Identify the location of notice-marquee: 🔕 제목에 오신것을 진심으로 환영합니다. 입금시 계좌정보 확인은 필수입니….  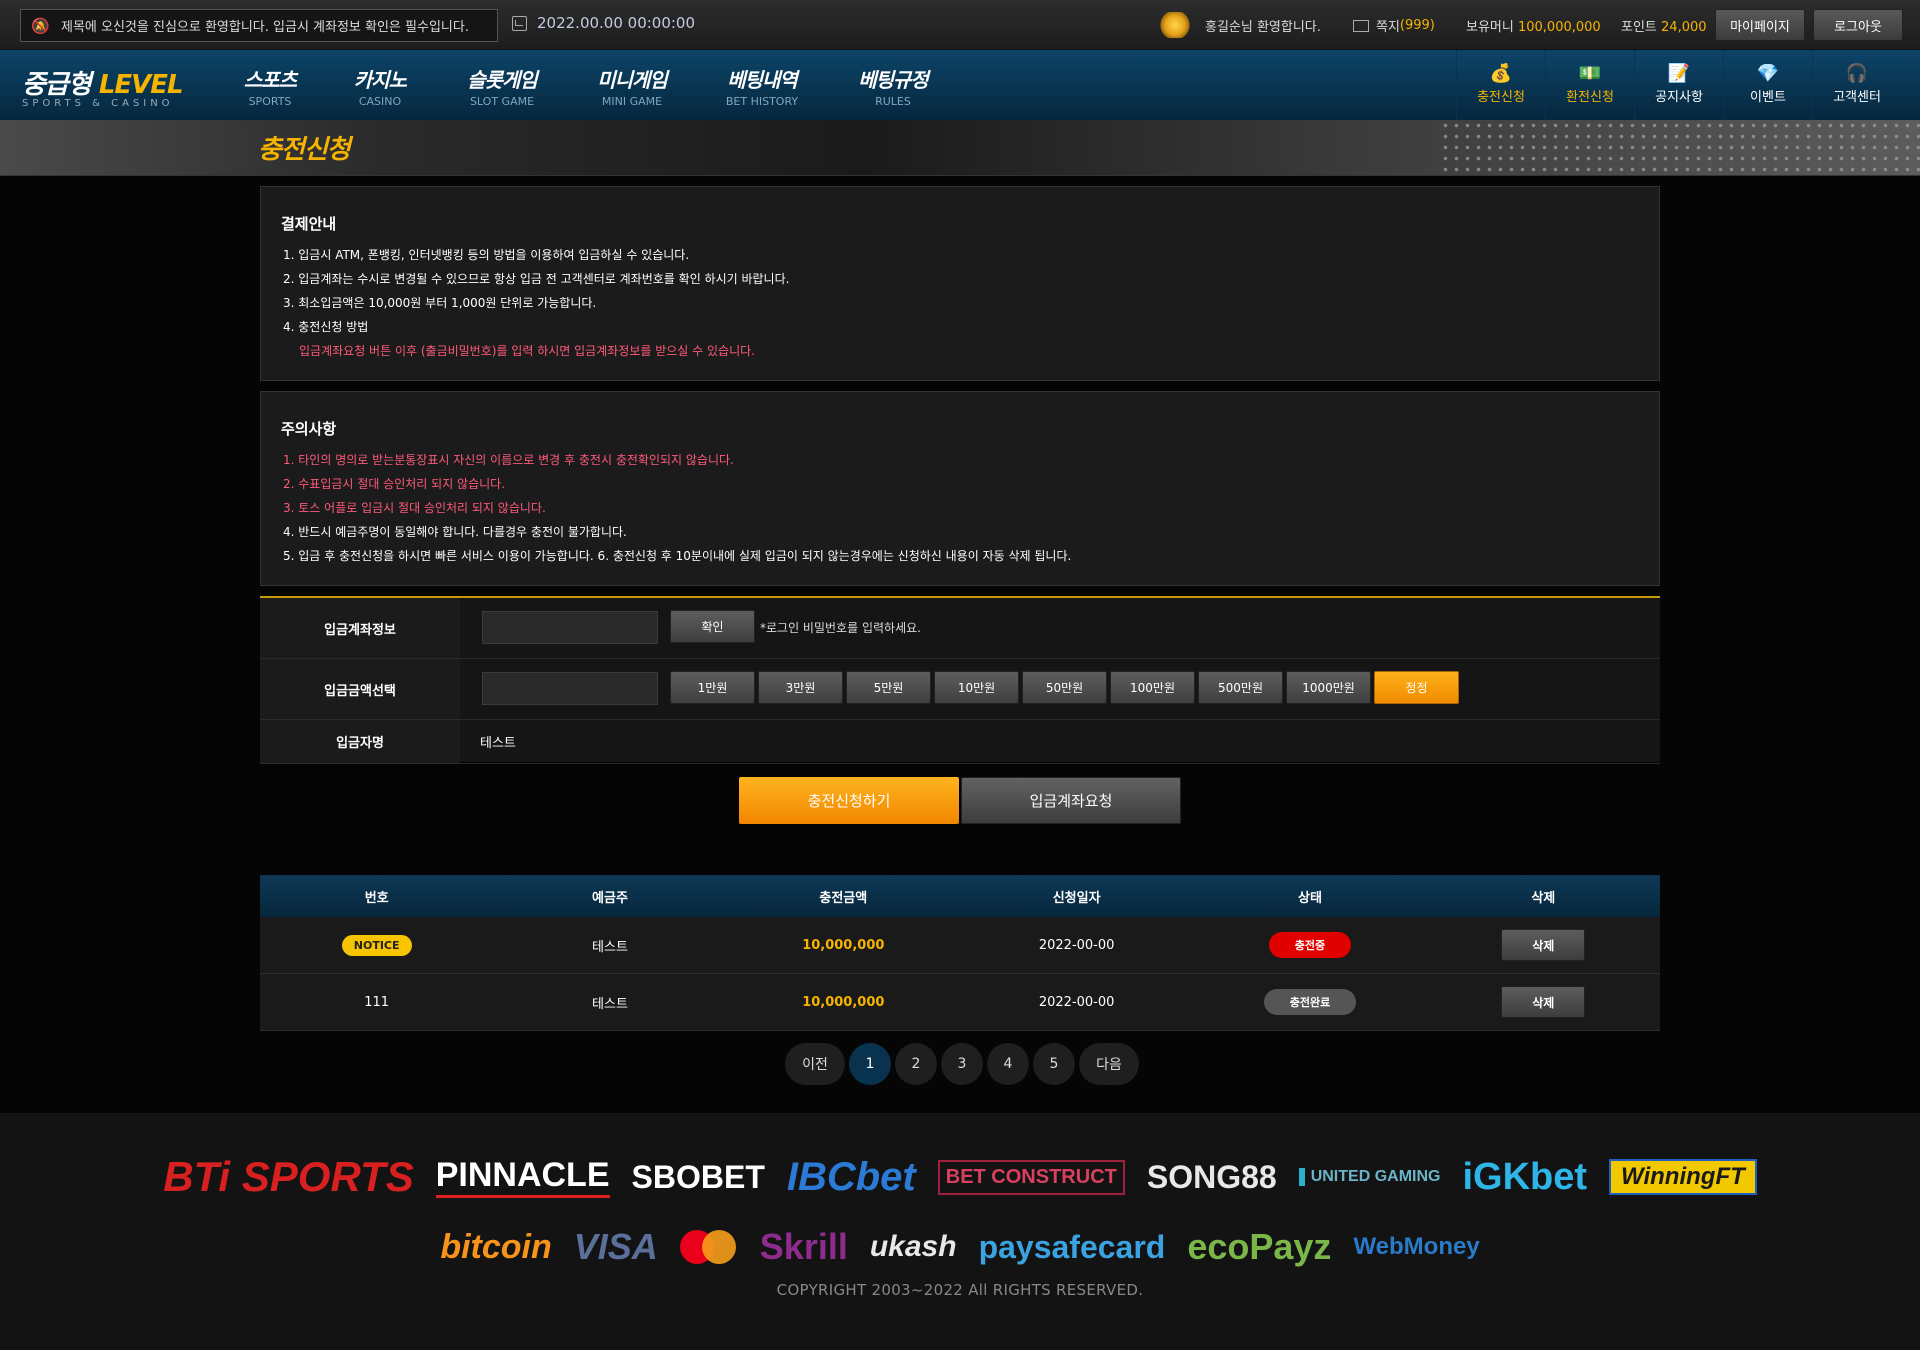
(259, 25).